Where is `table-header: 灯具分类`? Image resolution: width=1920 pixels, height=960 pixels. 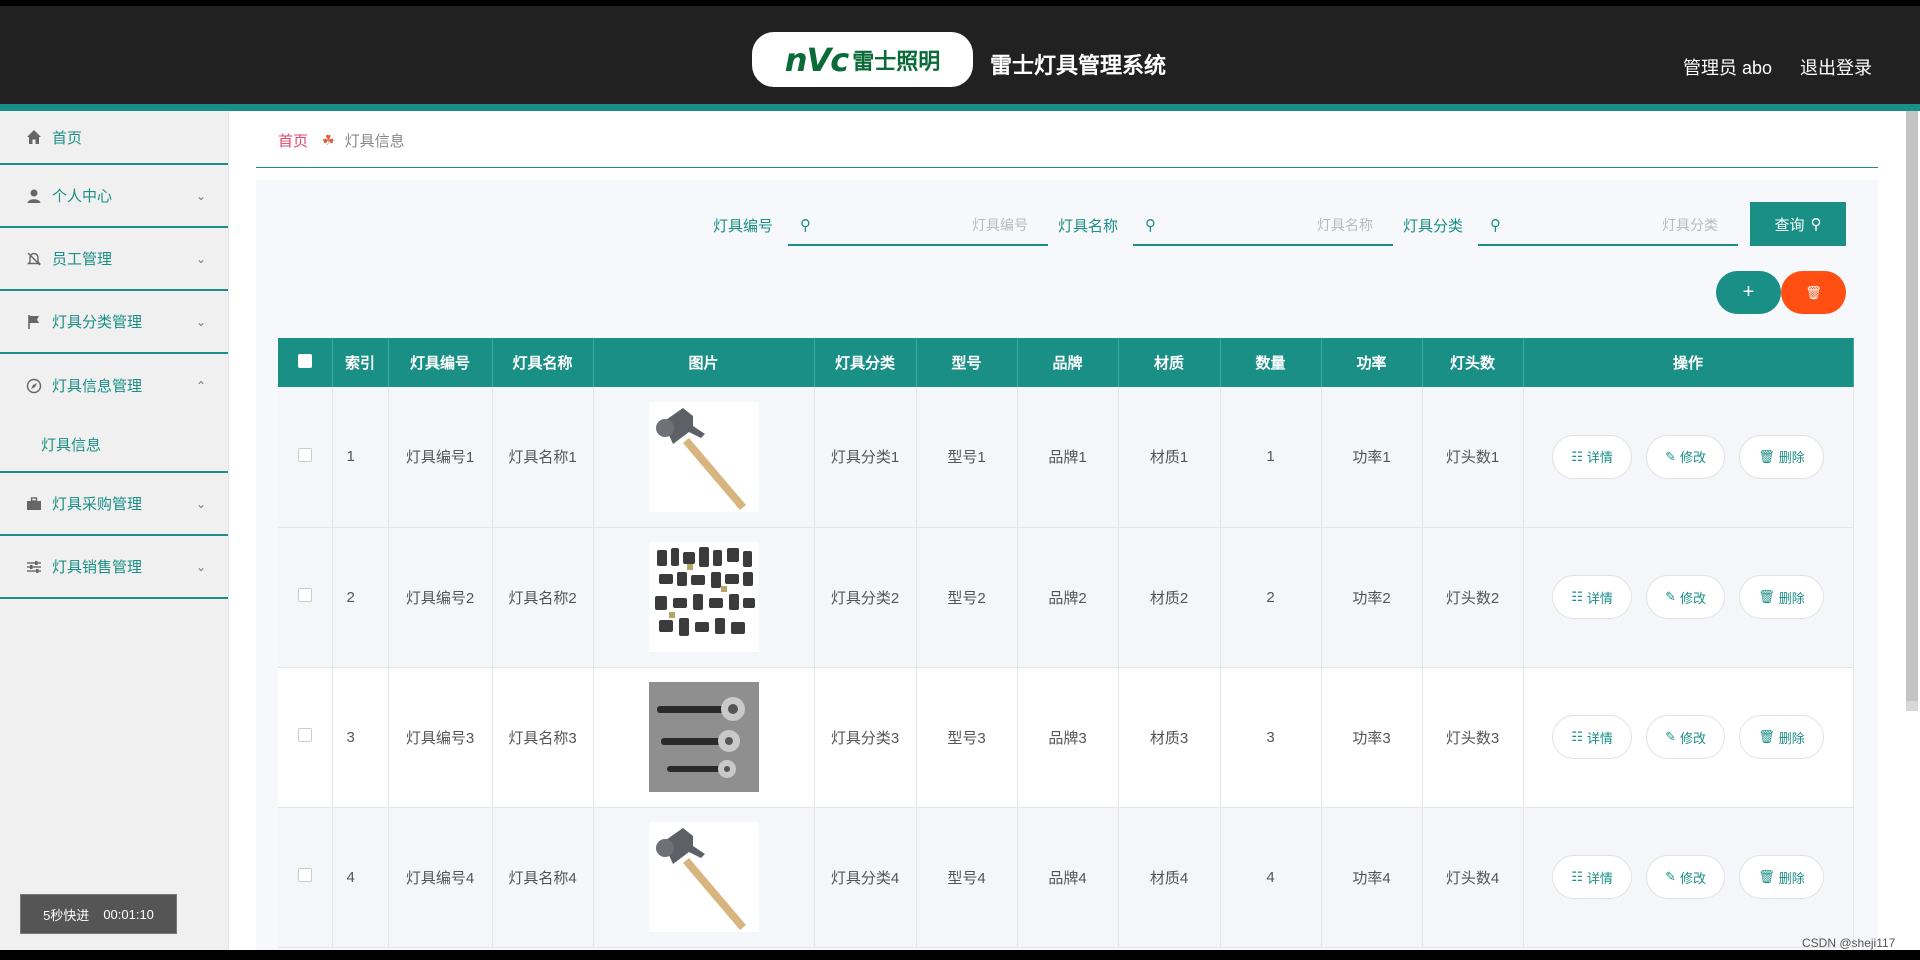
table-header: 灯具分类 is located at coordinates (865, 362).